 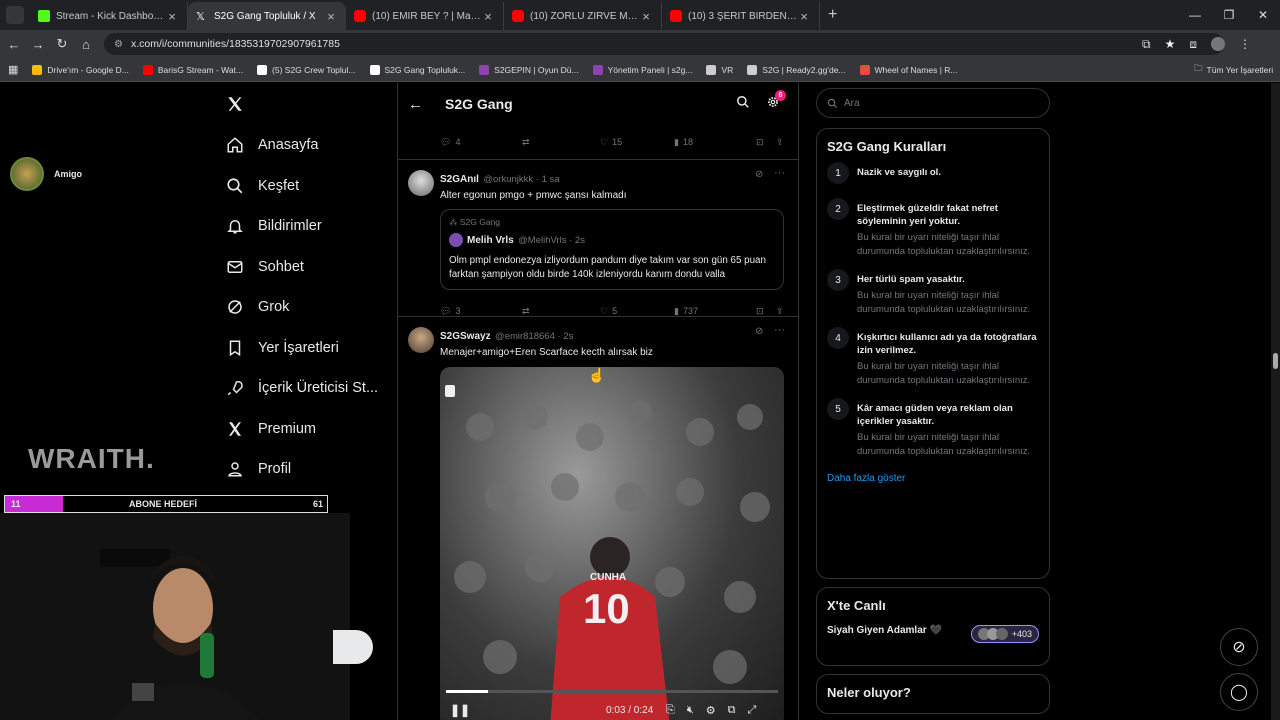 What do you see at coordinates (741, 16) in the screenshot?
I see `browser-tab: (10) 3 ŞERİT BİRDEN! Türkiye'd×` at bounding box center [741, 16].